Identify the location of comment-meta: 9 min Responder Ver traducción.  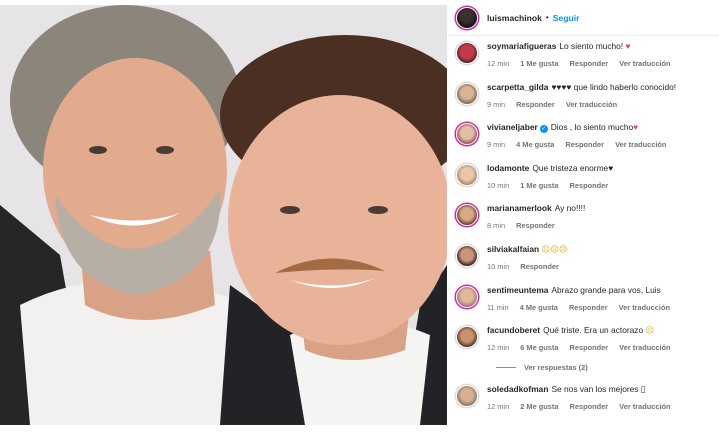
(603, 104).